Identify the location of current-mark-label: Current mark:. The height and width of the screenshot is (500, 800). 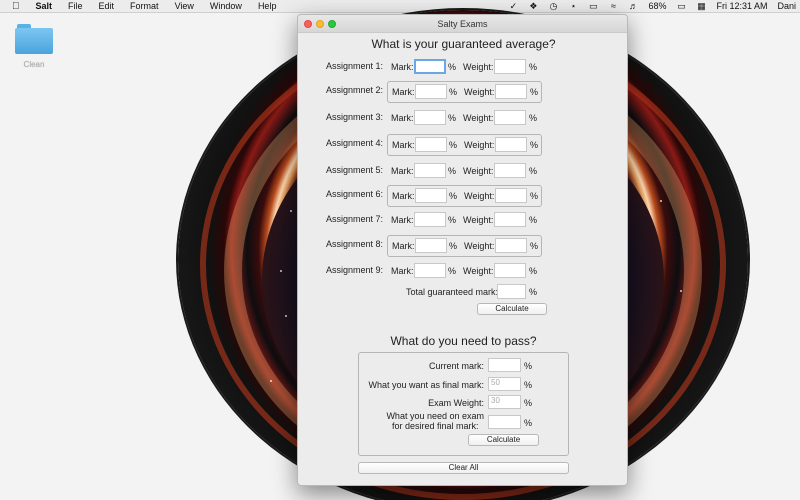
(456, 366).